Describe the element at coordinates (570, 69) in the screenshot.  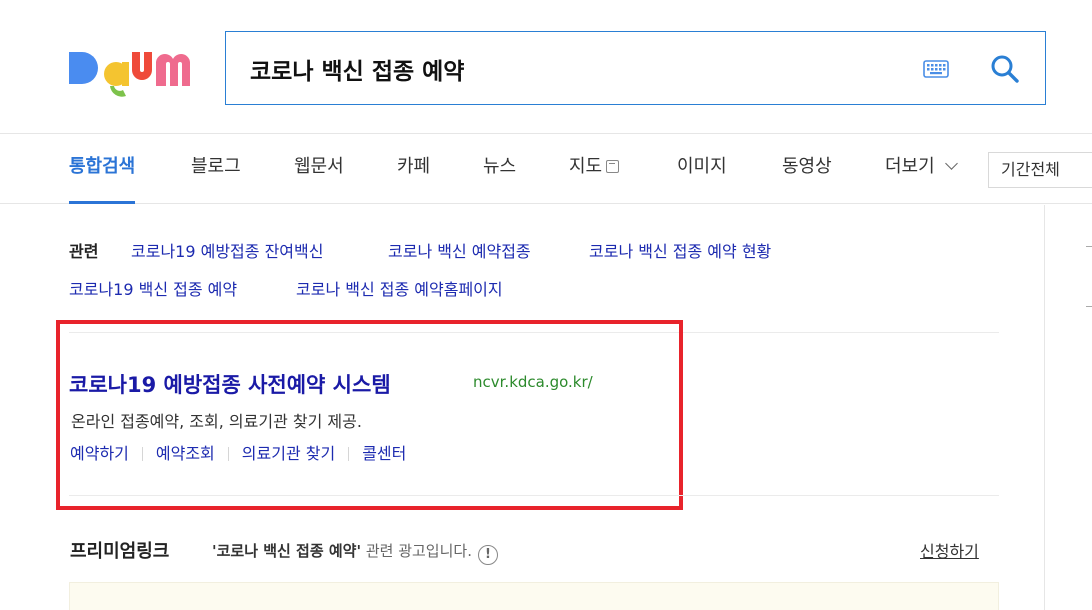
I see `search-input` at that location.